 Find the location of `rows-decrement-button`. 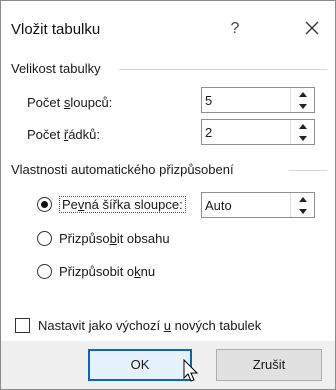

rows-decrement-button is located at coordinates (302, 138).